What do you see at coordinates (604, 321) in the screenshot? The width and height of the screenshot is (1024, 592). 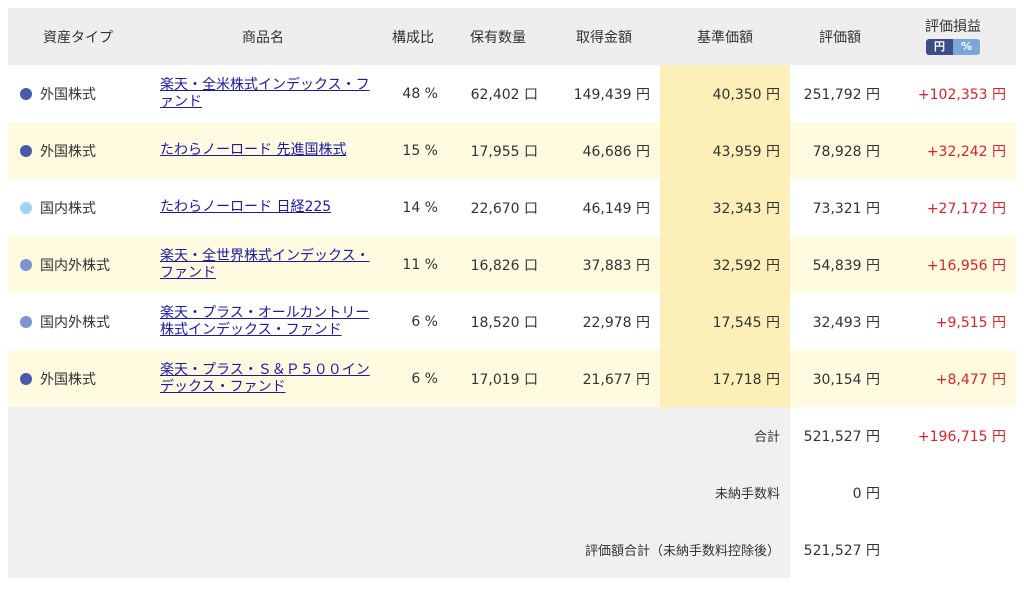 I see `cost-cell: 22,978 円` at bounding box center [604, 321].